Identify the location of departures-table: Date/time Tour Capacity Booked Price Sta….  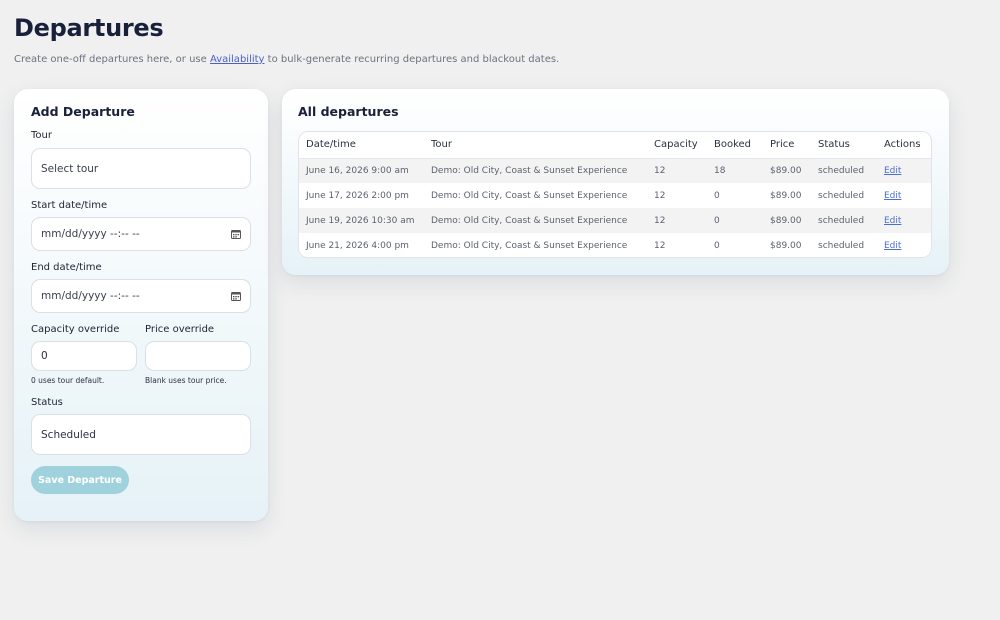
(615, 194).